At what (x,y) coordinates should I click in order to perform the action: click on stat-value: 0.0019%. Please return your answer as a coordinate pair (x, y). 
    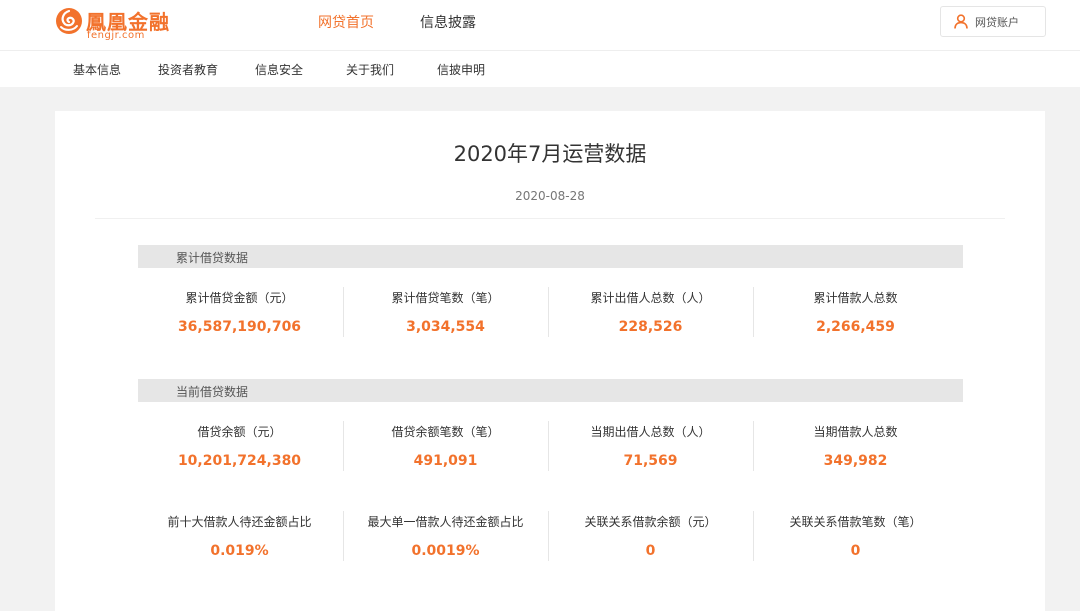
    Looking at the image, I should click on (445, 551).